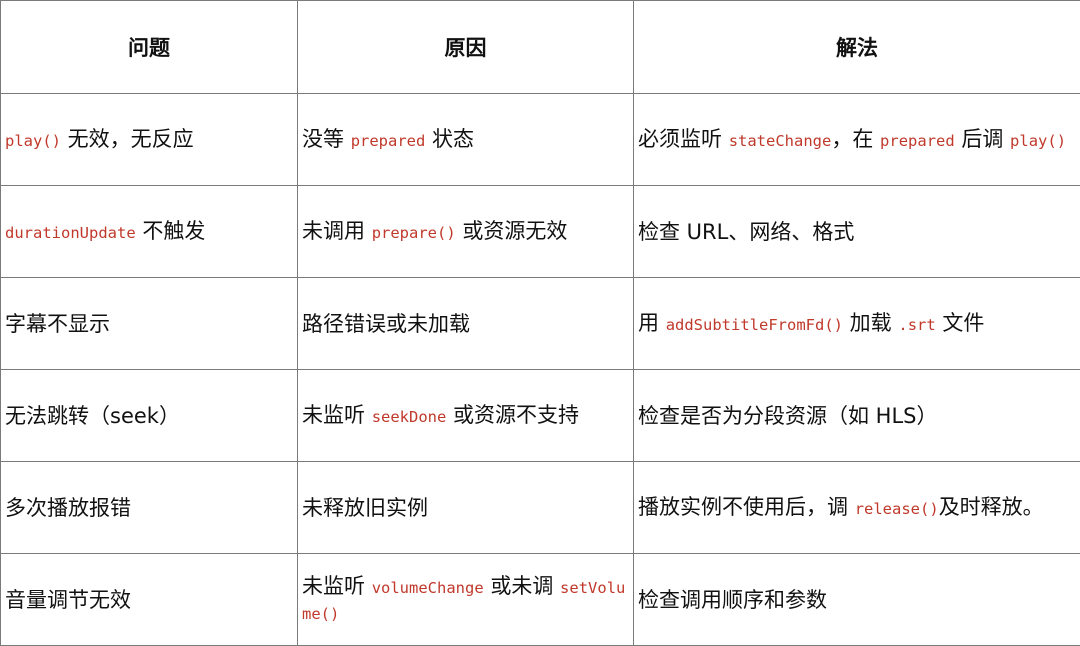 The width and height of the screenshot is (1080, 646). I want to click on solution-cell: 检查调用顺序和参数, so click(857, 600).